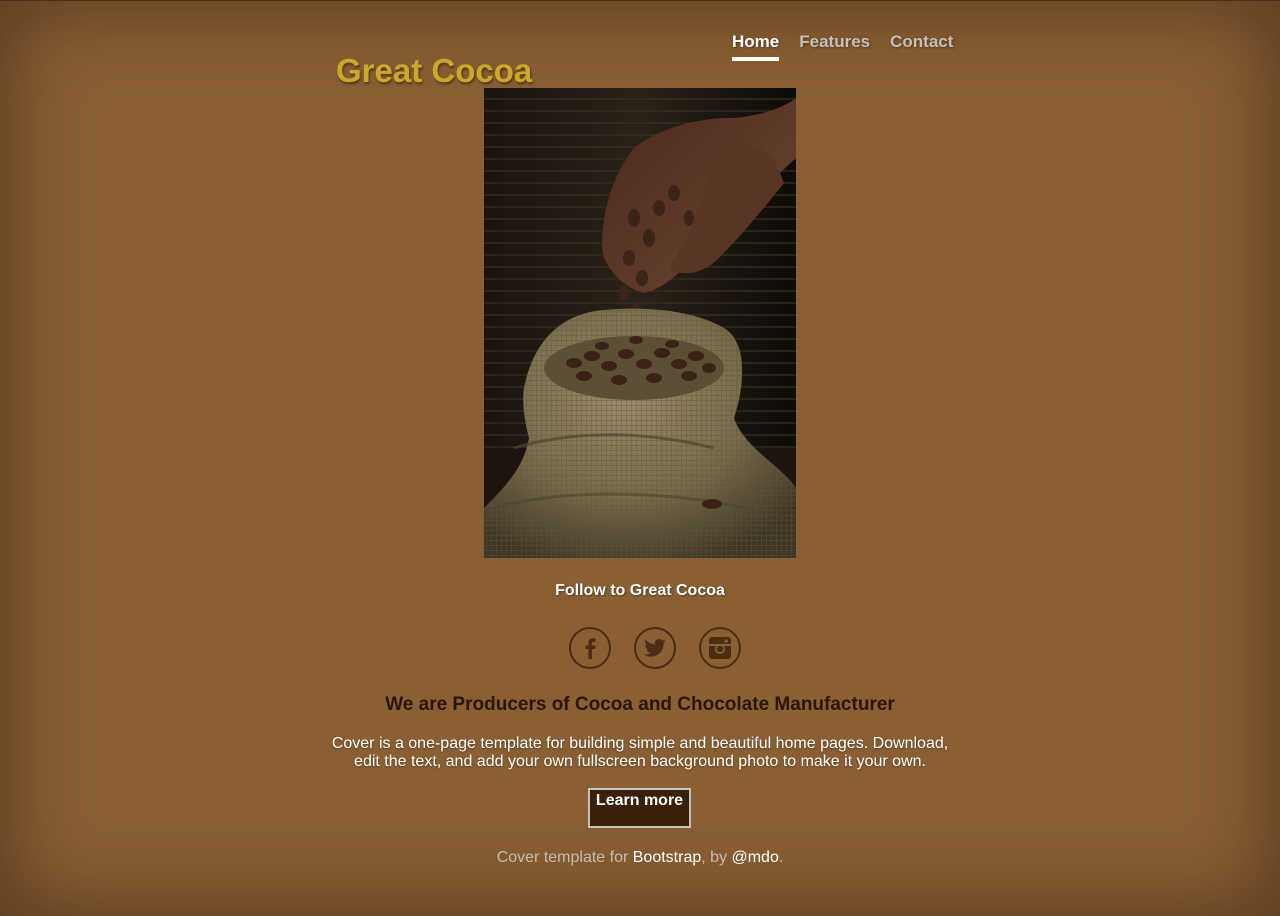  What do you see at coordinates (640, 0) in the screenshot?
I see `top-border` at bounding box center [640, 0].